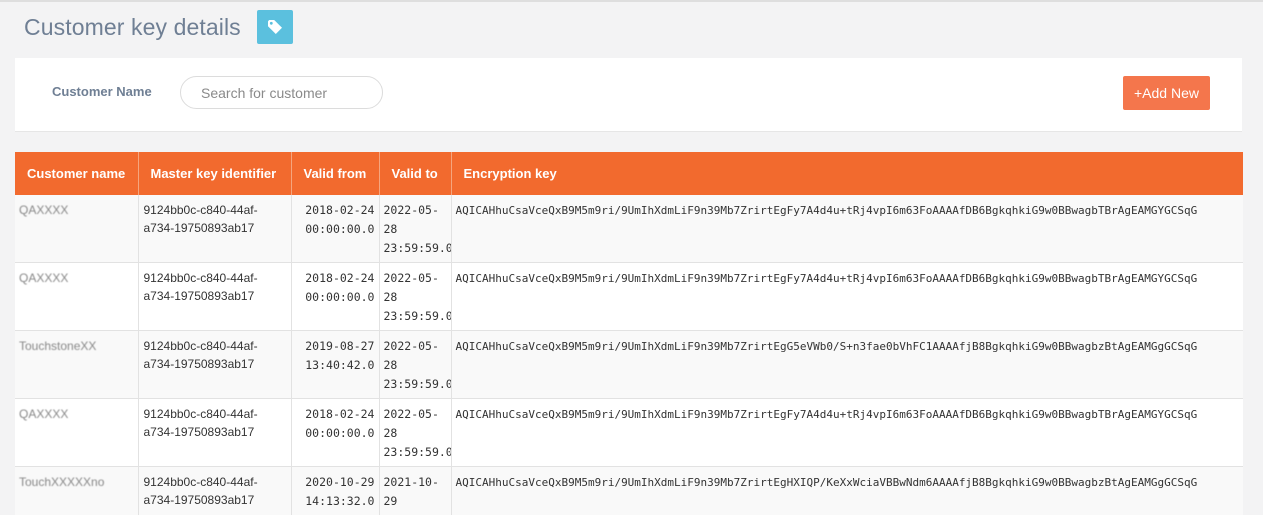 This screenshot has width=1263, height=515. What do you see at coordinates (77, 364) in the screenshot?
I see `cell-customer-name: TouchstoneXX` at bounding box center [77, 364].